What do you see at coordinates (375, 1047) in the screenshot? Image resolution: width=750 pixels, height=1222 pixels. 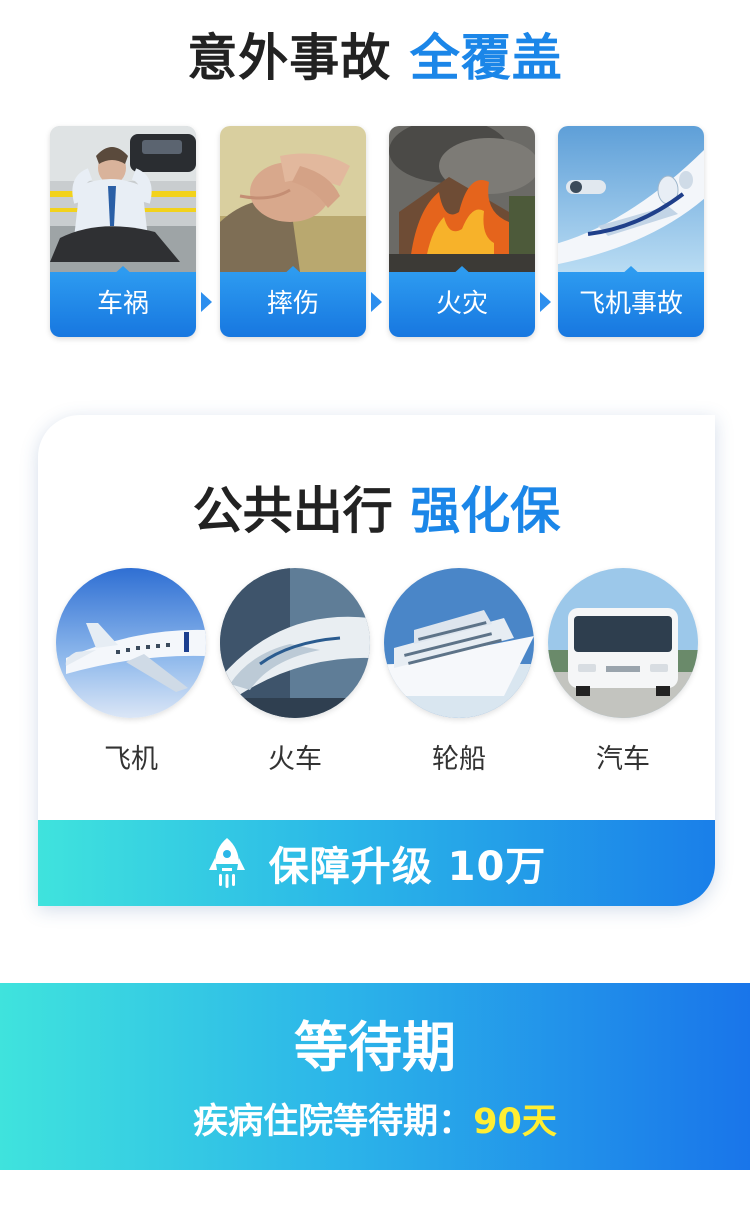 I see `waiting-period-title: 等待期` at bounding box center [375, 1047].